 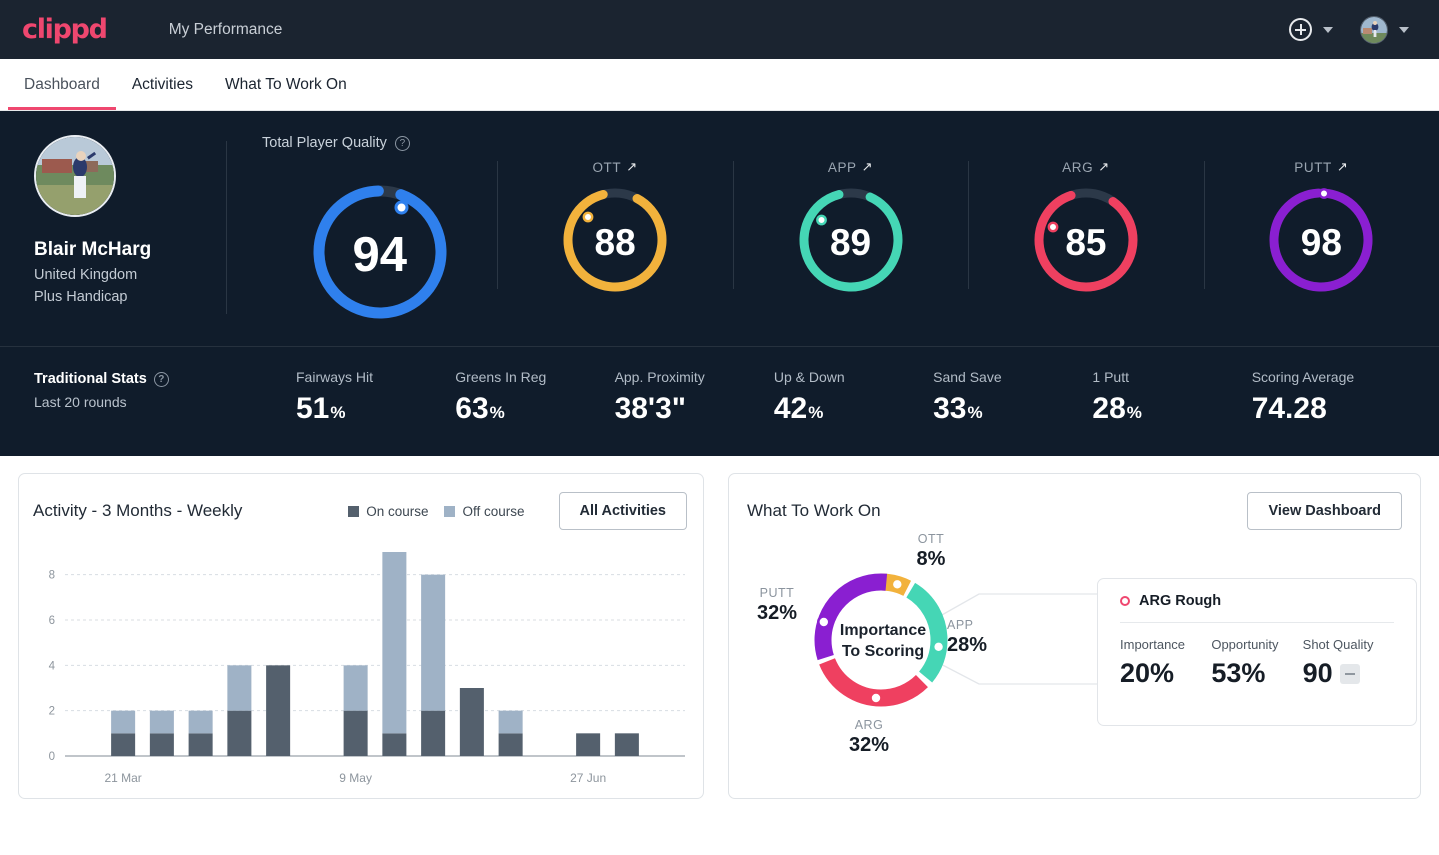 I want to click on stat-sand-save: Sand Save 33 %, so click(x=1012, y=397).